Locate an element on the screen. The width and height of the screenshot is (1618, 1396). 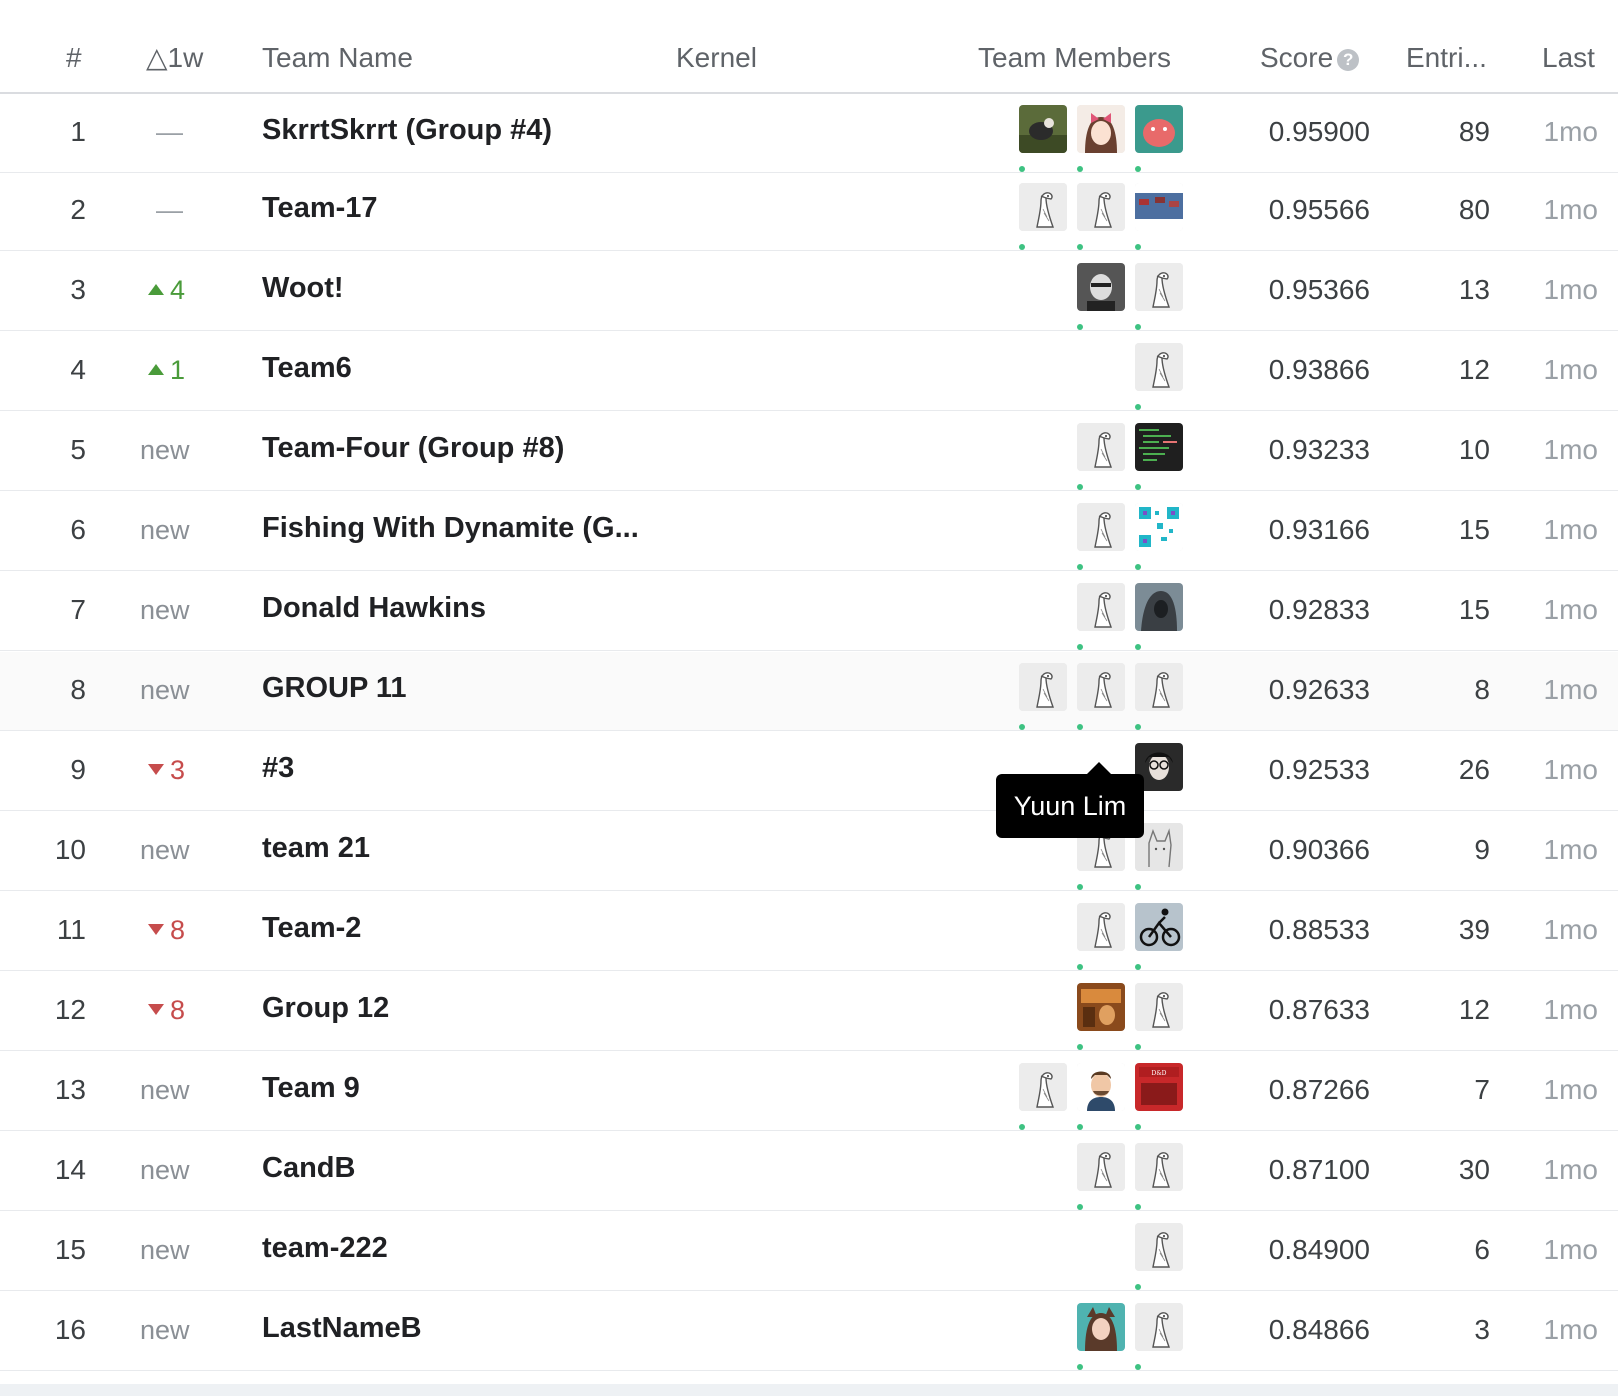
table-row: 5 new Team-Four (Group #8) 0.93233 10 1mo is located at coordinates (809, 451).